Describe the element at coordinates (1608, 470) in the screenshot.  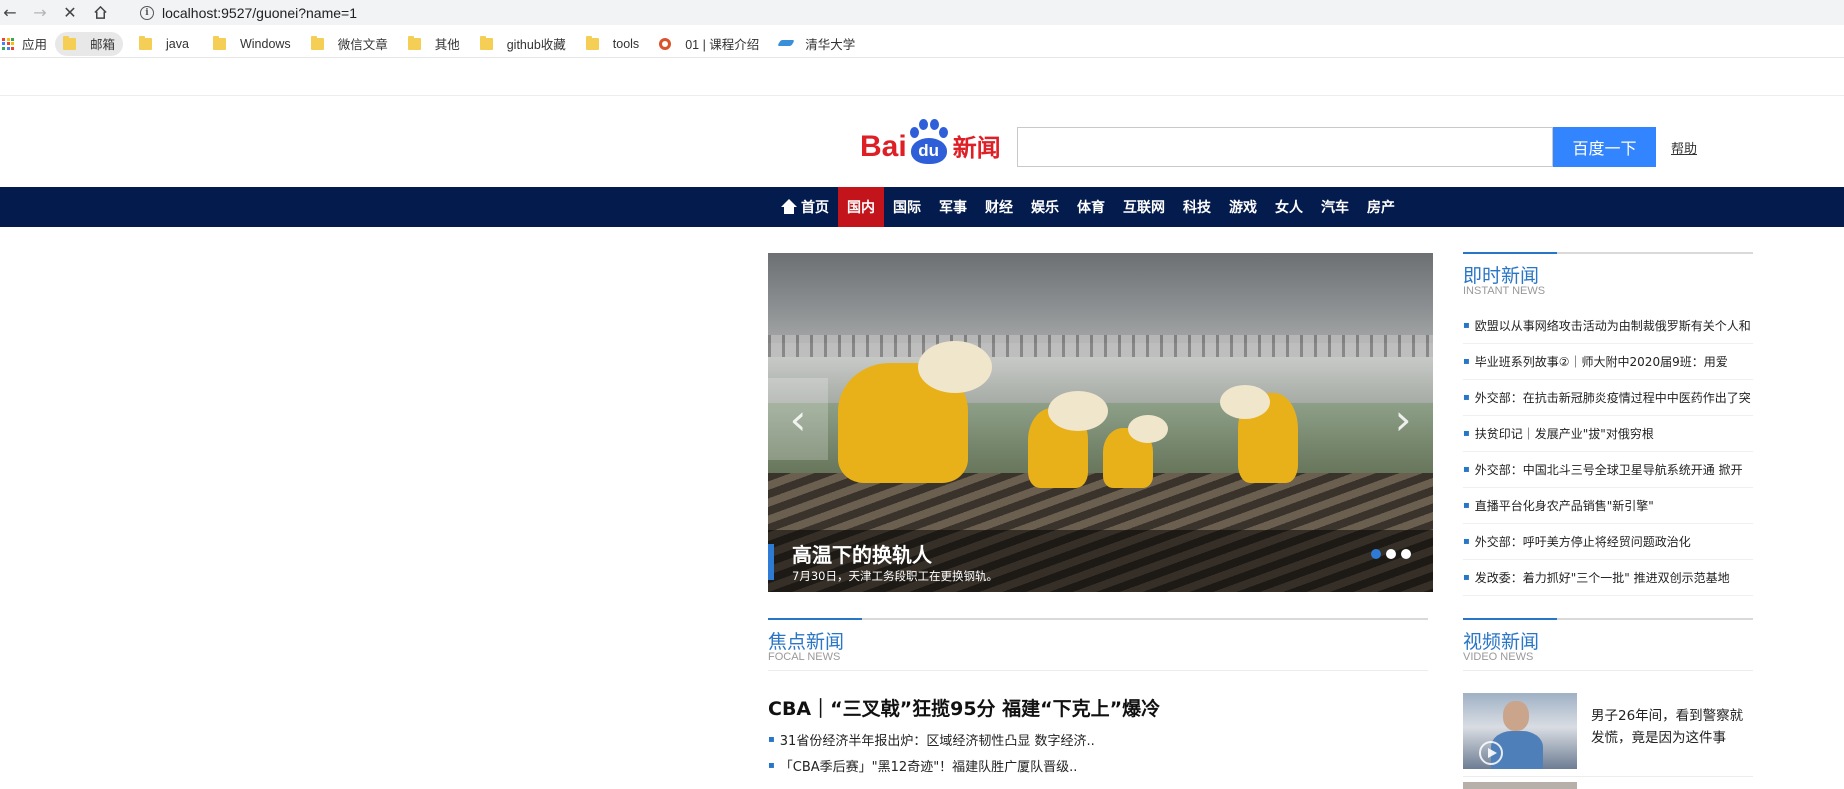
I see `list-item: ▪ 外交部：中国北斗三号全球卫星导航系统开通 掀开` at that location.